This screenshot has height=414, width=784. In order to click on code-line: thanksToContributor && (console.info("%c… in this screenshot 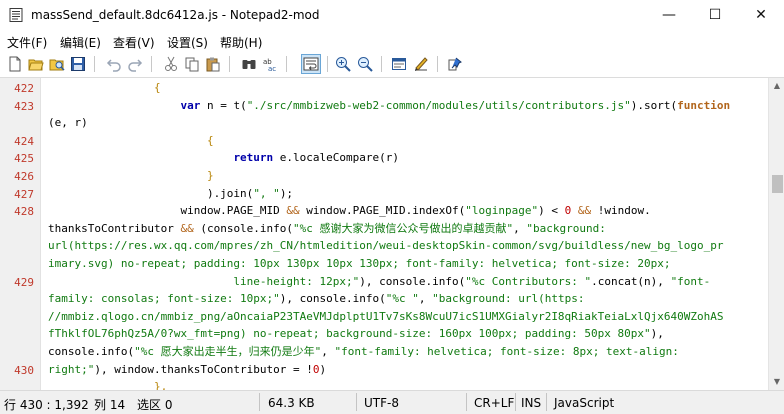, I will do `click(408, 229)`.